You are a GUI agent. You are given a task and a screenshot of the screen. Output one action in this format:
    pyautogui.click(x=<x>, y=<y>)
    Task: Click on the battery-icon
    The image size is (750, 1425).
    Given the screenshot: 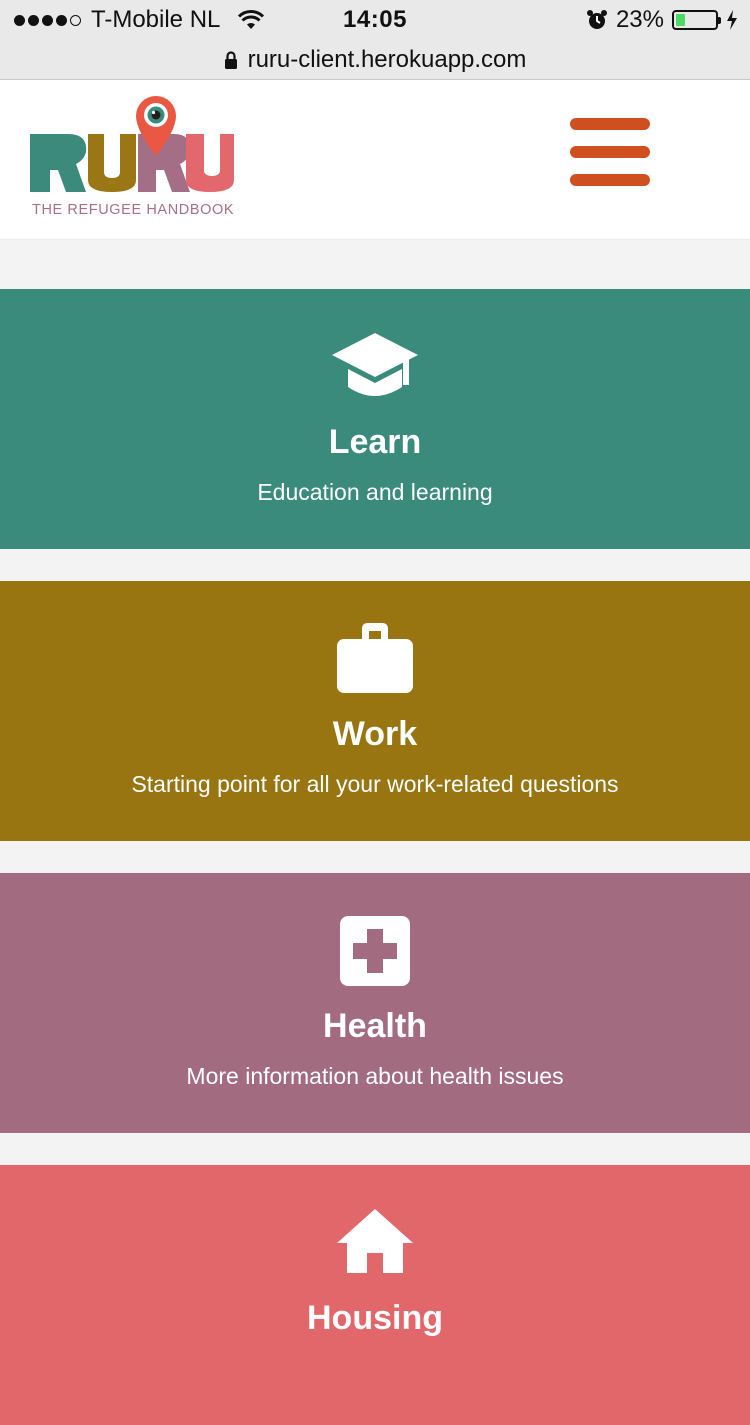 What is the action you would take?
    pyautogui.click(x=696, y=20)
    